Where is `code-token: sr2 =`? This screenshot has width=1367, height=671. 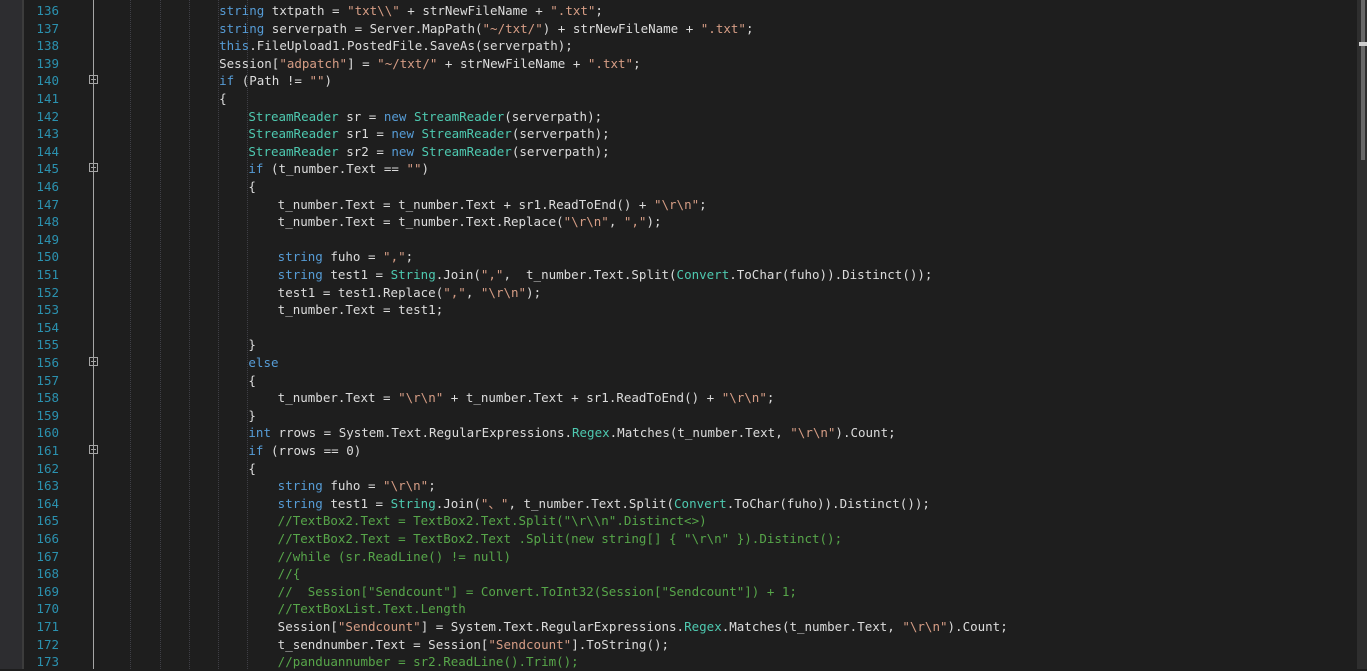 code-token: sr2 = is located at coordinates (365, 151).